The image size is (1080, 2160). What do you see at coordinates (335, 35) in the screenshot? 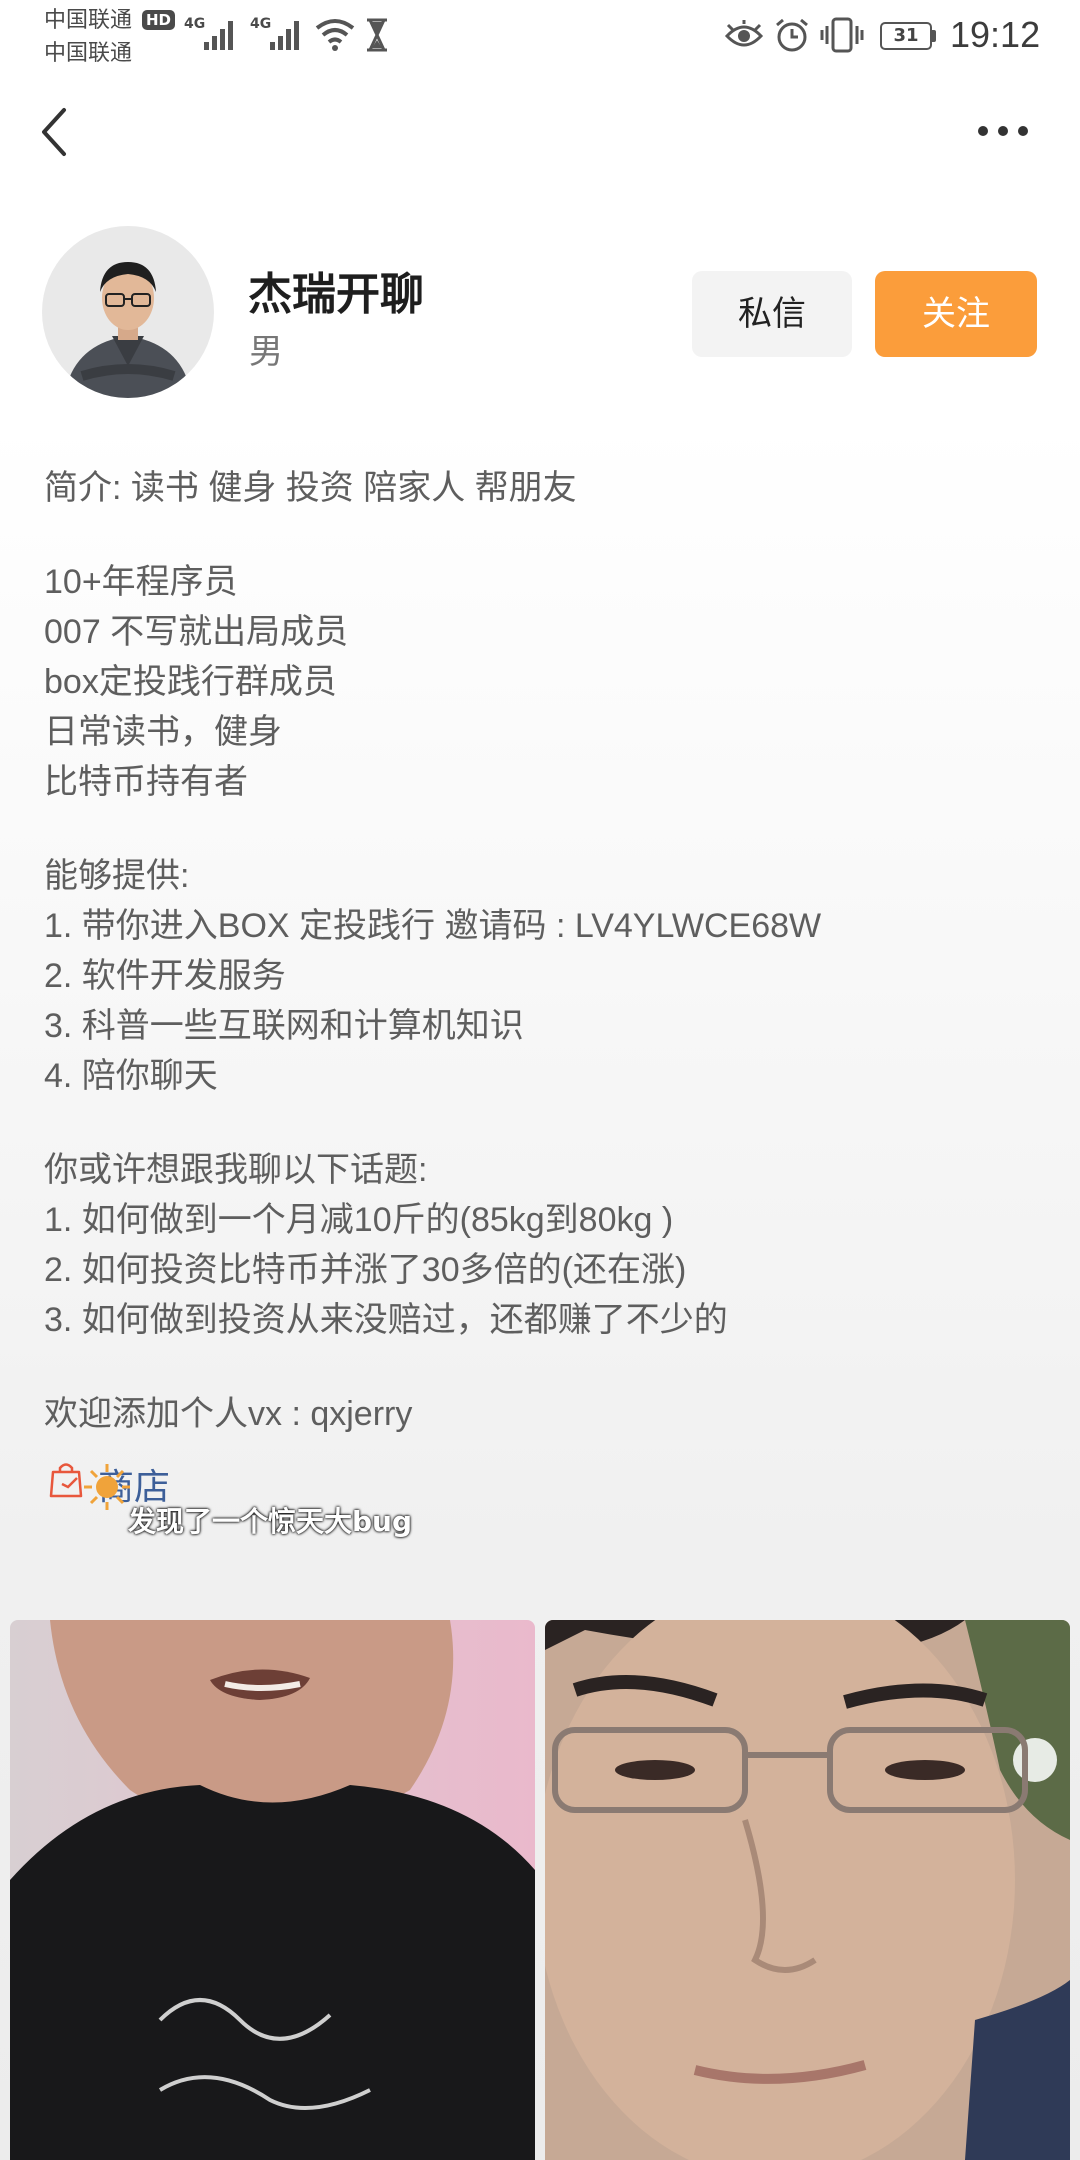
I see `wifi-icon` at bounding box center [335, 35].